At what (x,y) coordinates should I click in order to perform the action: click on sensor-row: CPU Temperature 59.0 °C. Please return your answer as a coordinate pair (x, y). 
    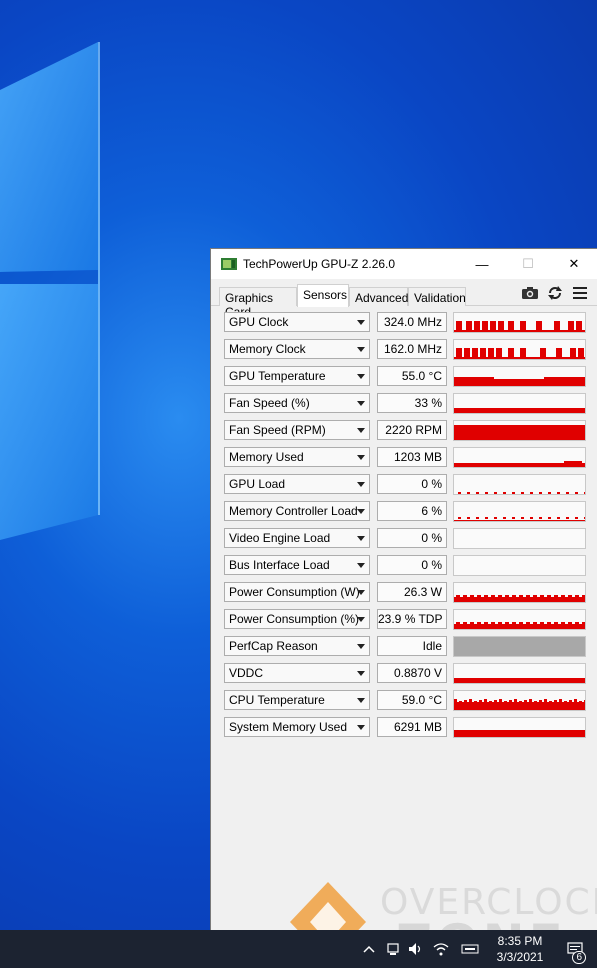
    Looking at the image, I should click on (405, 701).